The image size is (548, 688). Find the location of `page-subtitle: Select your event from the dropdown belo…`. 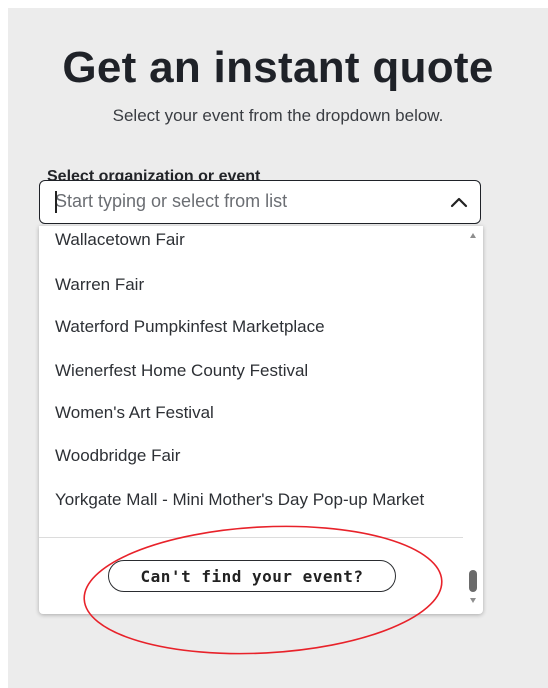

page-subtitle: Select your event from the dropdown belo… is located at coordinates (278, 115).